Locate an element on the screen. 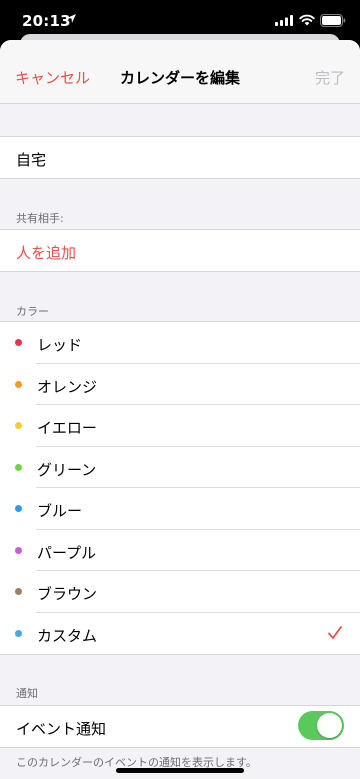 This screenshot has width=360, height=779. notification-group: イベント通知 is located at coordinates (180, 726).